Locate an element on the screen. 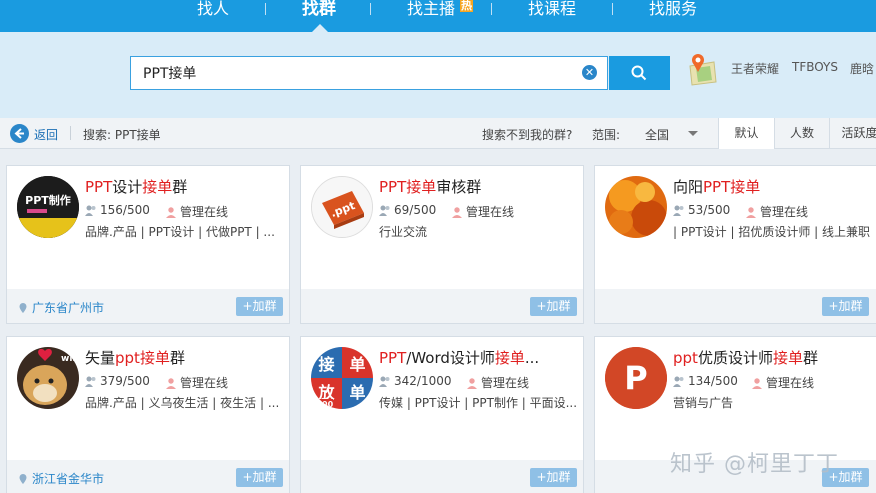  sort-tab-members: 人数 is located at coordinates (801, 133).